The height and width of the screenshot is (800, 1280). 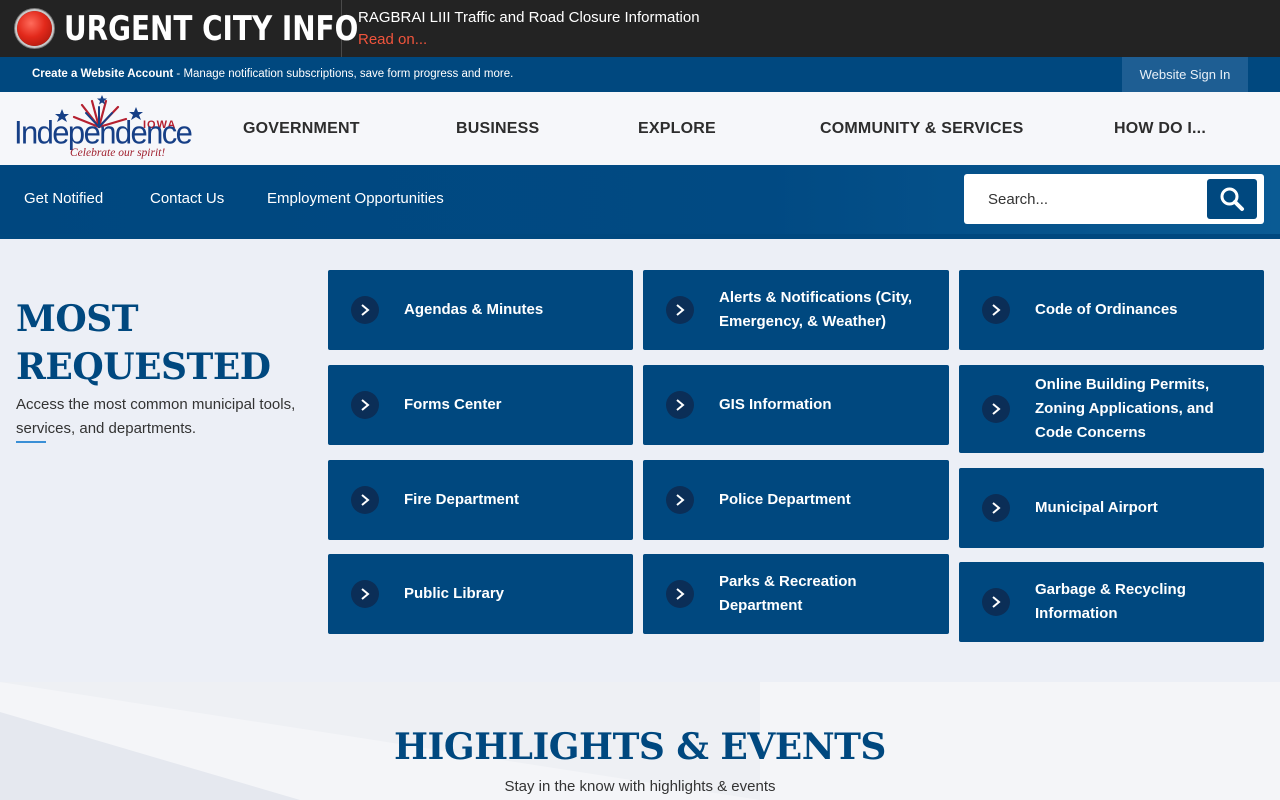 I want to click on tile-police-department: Police Department, so click(x=796, y=500).